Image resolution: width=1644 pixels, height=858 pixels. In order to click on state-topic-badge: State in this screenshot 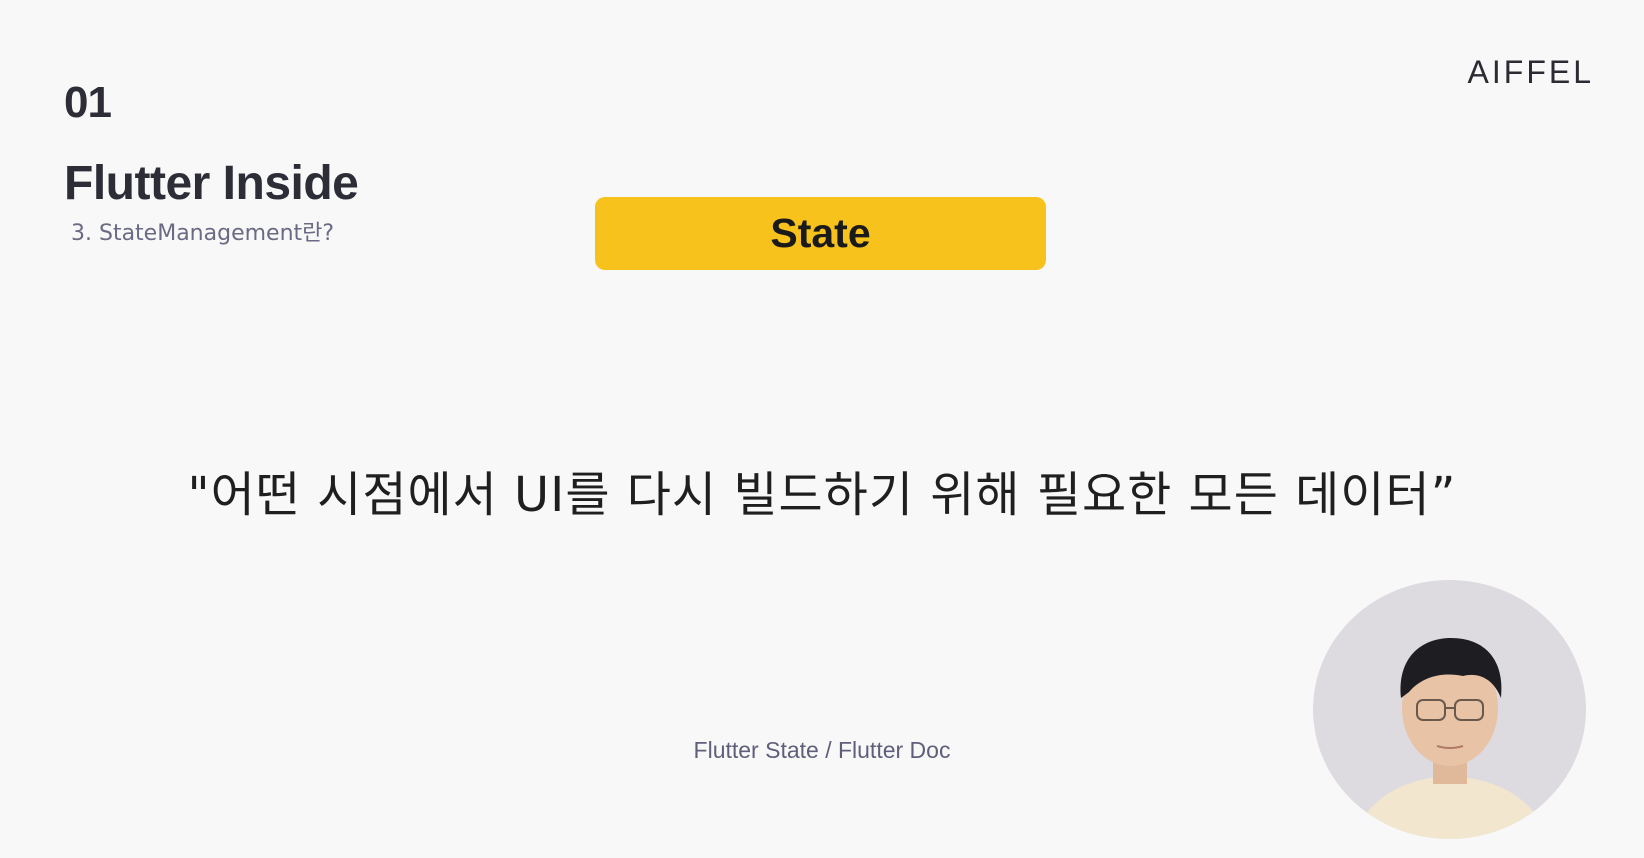, I will do `click(820, 233)`.